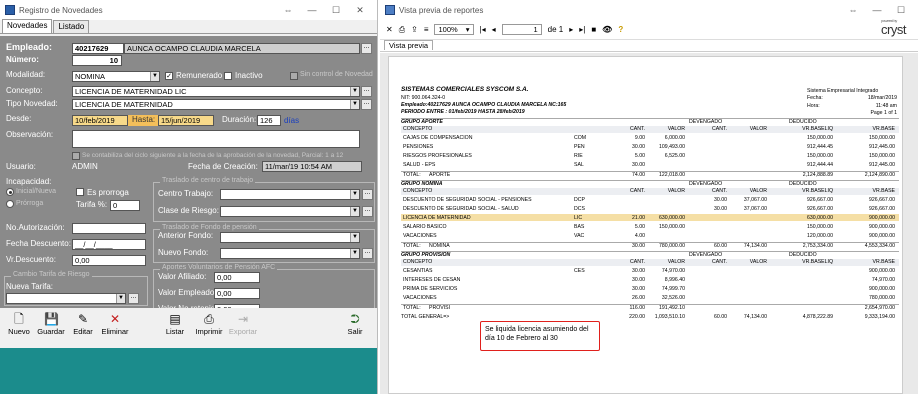 This screenshot has height=394, width=918. I want to click on listar-button: ▤ Listar, so click(175, 328).